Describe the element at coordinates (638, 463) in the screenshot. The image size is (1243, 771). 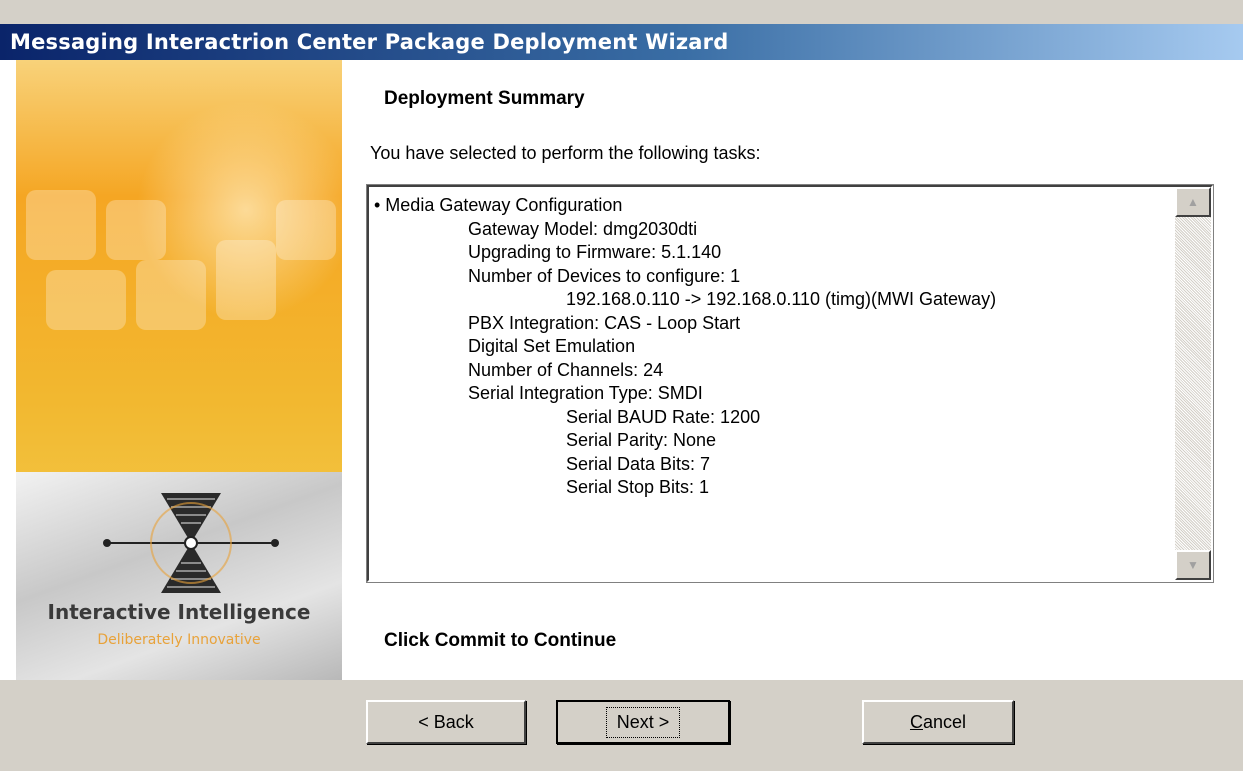
I see `summary-line: Serial Data Bits: 7` at that location.